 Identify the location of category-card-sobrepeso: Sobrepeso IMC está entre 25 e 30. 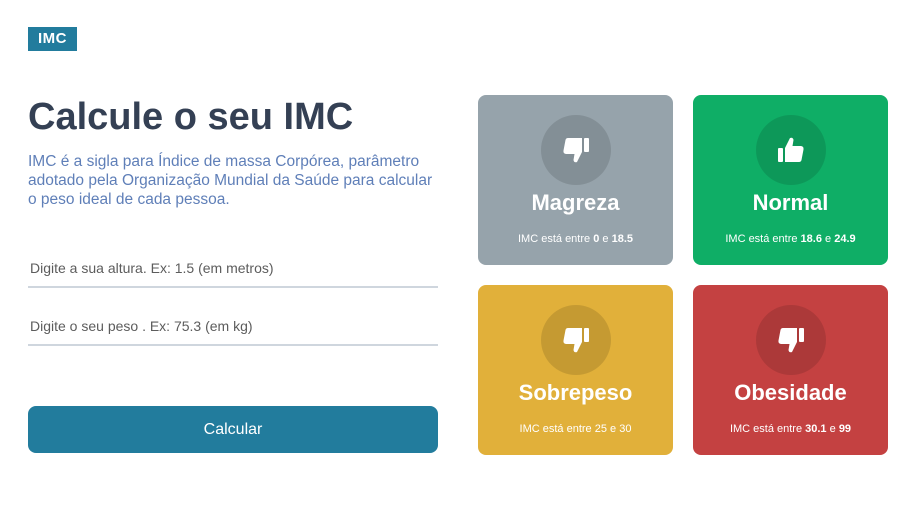
(575, 370).